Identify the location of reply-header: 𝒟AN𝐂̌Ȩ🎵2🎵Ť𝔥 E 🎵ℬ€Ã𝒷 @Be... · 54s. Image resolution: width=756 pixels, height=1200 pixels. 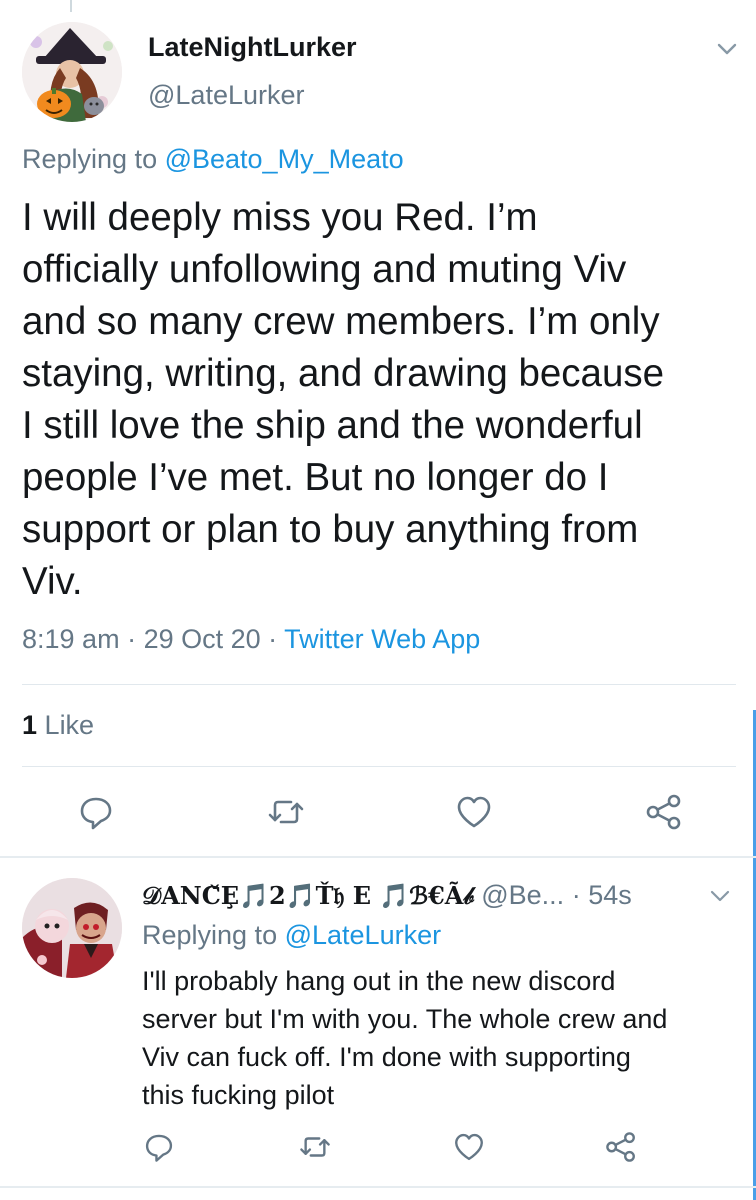
(387, 895).